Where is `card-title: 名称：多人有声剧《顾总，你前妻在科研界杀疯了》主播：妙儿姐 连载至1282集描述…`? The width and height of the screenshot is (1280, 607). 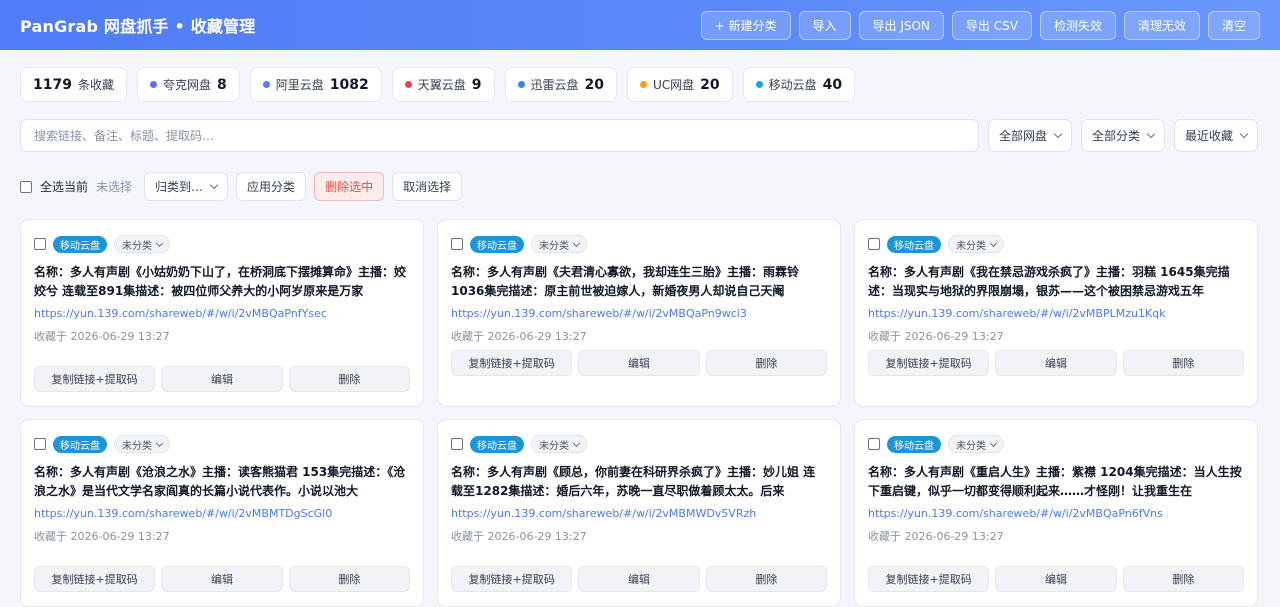
card-title: 名称：多人有声剧《顾总，你前妻在科研界杀疯了》主播：妙儿姐 连载至1282集描述… is located at coordinates (633, 481).